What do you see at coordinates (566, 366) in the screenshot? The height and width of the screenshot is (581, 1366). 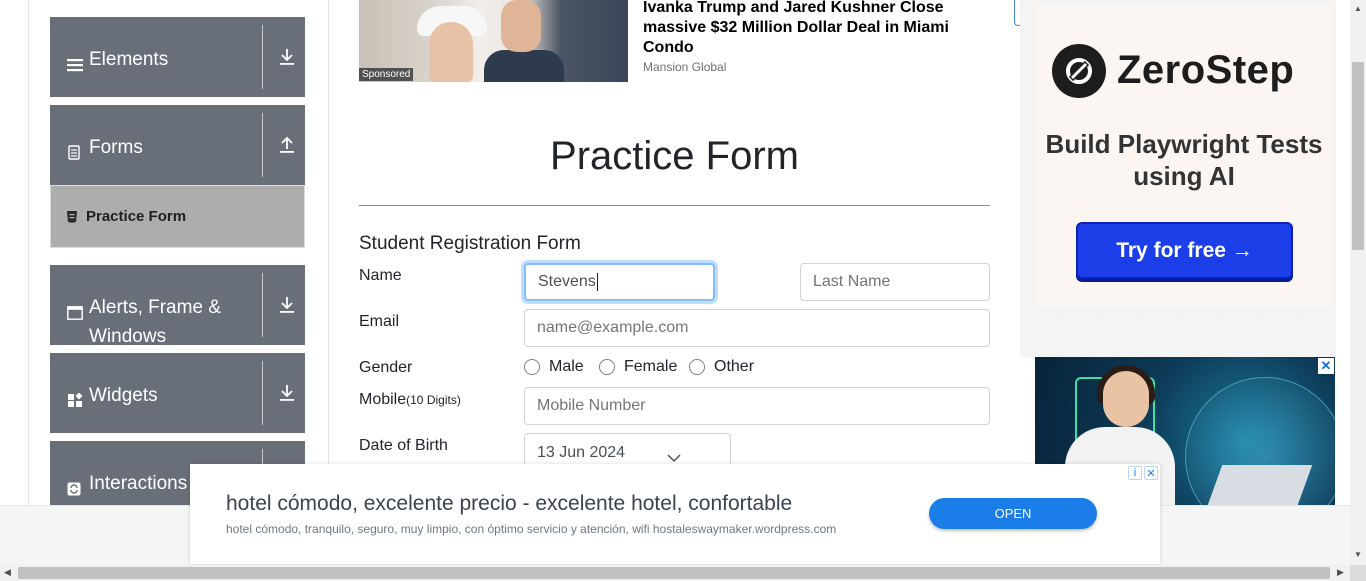 I see `radio-label: Male` at bounding box center [566, 366].